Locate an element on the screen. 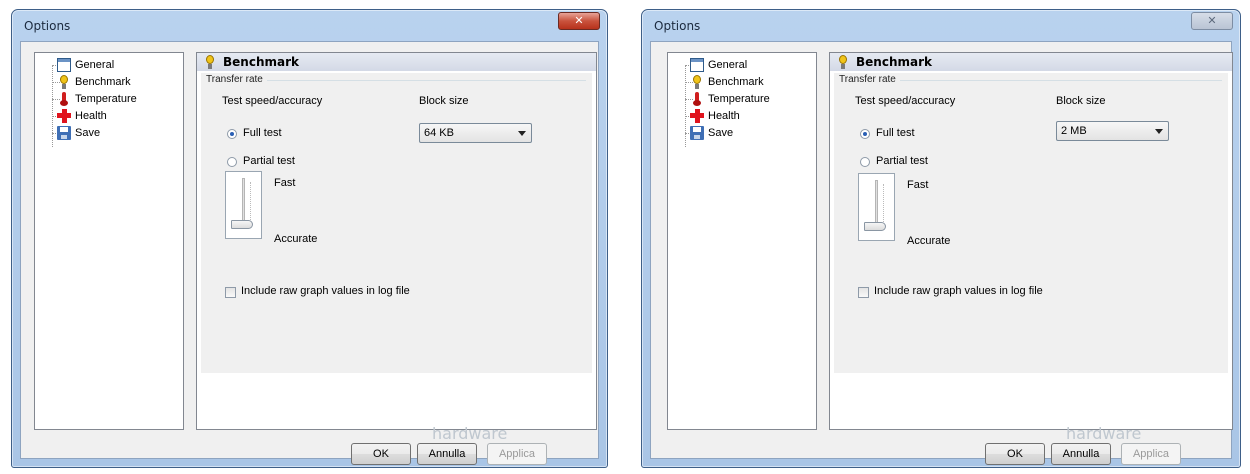 Image resolution: width=1250 pixels, height=474 pixels. block-size-value: 2 MB is located at coordinates (1074, 131).